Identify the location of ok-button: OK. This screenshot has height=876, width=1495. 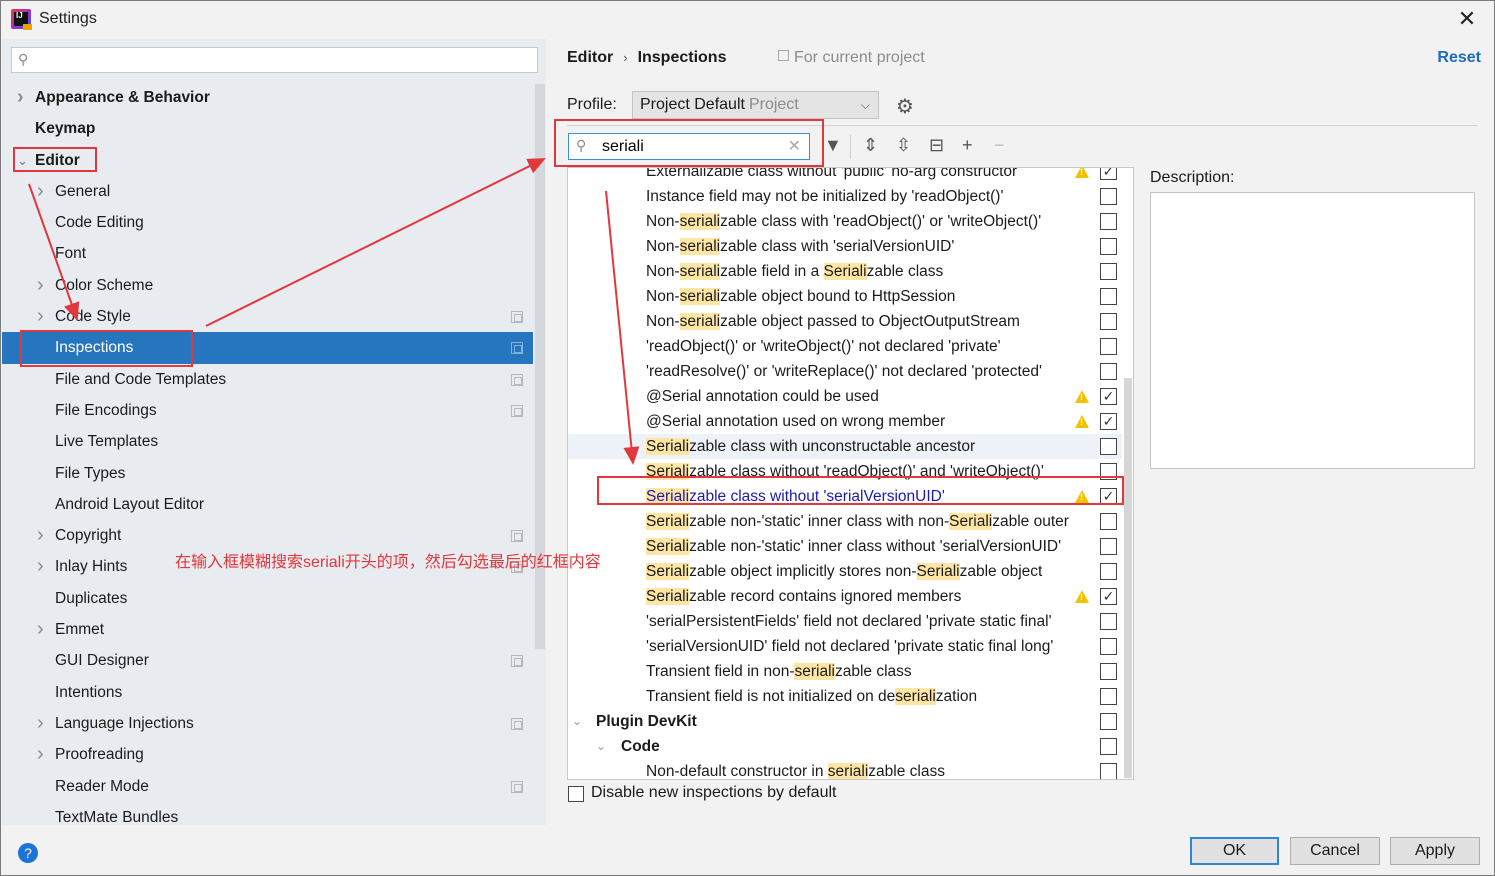
(1234, 851).